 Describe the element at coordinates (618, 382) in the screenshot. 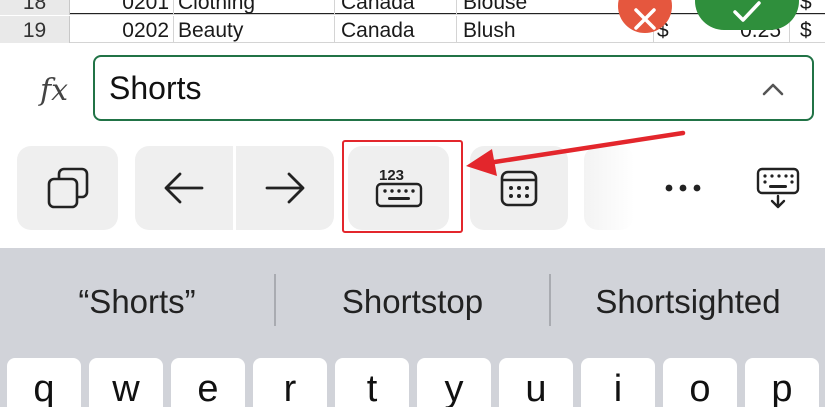

I see `key-i: i` at that location.